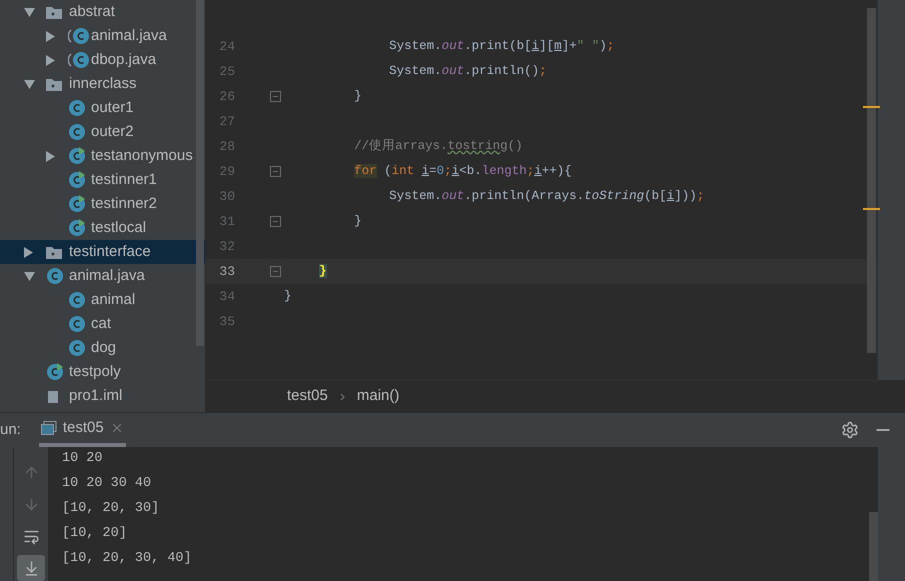 This screenshot has height=581, width=905. What do you see at coordinates (226, 197) in the screenshot?
I see `line-number: 30` at bounding box center [226, 197].